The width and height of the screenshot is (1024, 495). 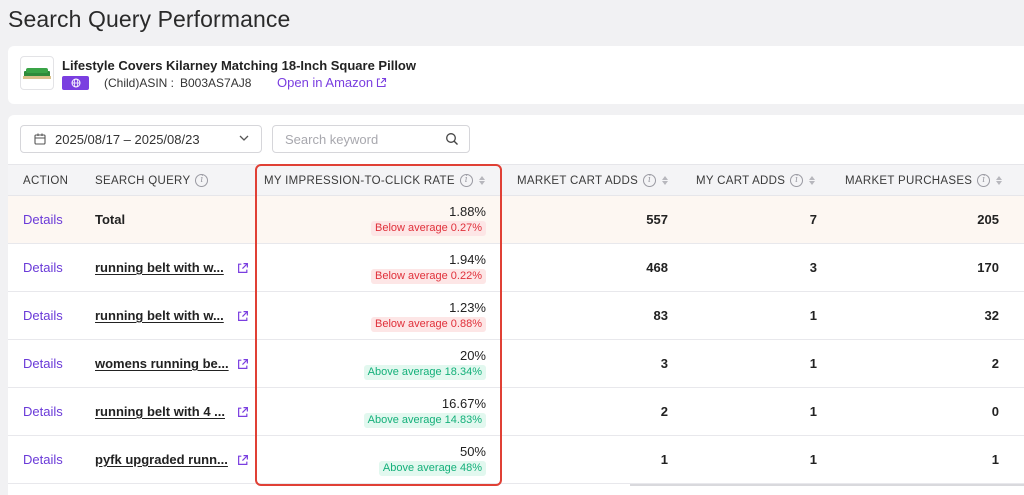 I want to click on my-cart-adds-value: 3, so click(x=813, y=267).